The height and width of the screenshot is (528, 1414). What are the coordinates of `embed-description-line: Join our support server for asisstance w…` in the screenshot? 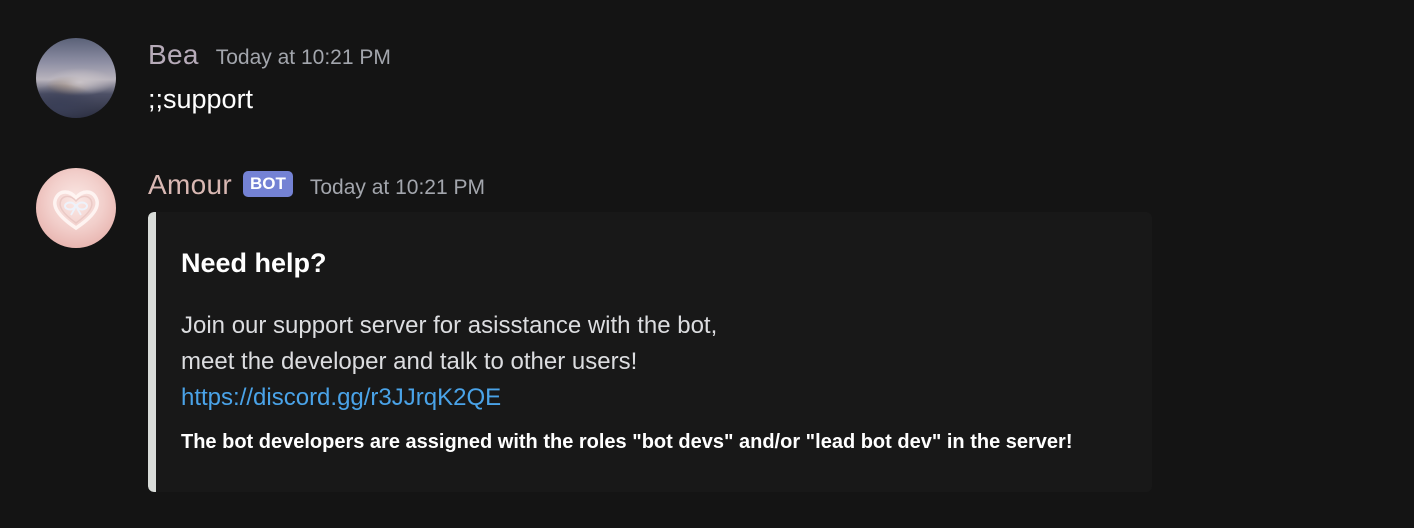 It's located at (449, 325).